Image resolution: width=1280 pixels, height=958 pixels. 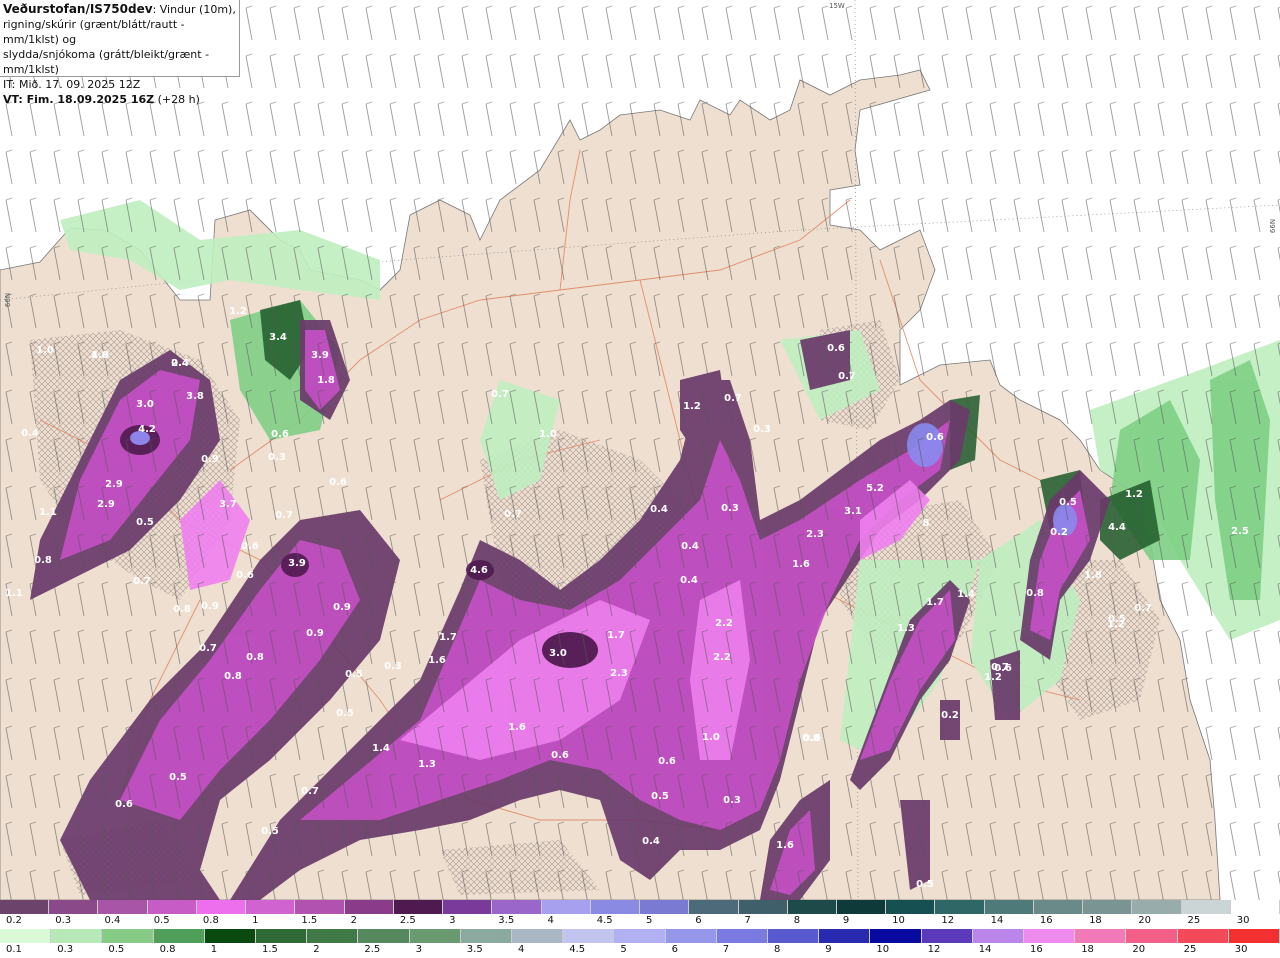 I want to click on precip-value-label: 3.9, so click(x=320, y=355).